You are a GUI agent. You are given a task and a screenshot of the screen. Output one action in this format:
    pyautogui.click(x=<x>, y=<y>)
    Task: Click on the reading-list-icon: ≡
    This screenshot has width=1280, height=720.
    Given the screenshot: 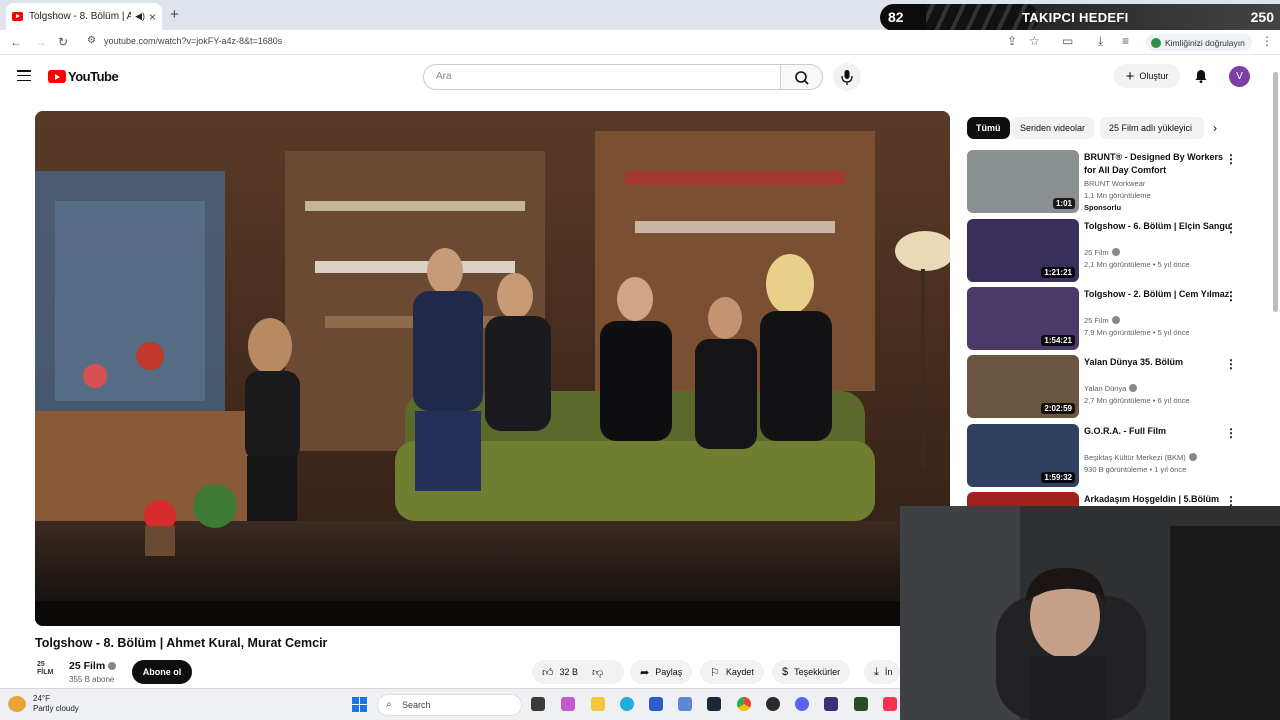 What is the action you would take?
    pyautogui.click(x=1125, y=41)
    